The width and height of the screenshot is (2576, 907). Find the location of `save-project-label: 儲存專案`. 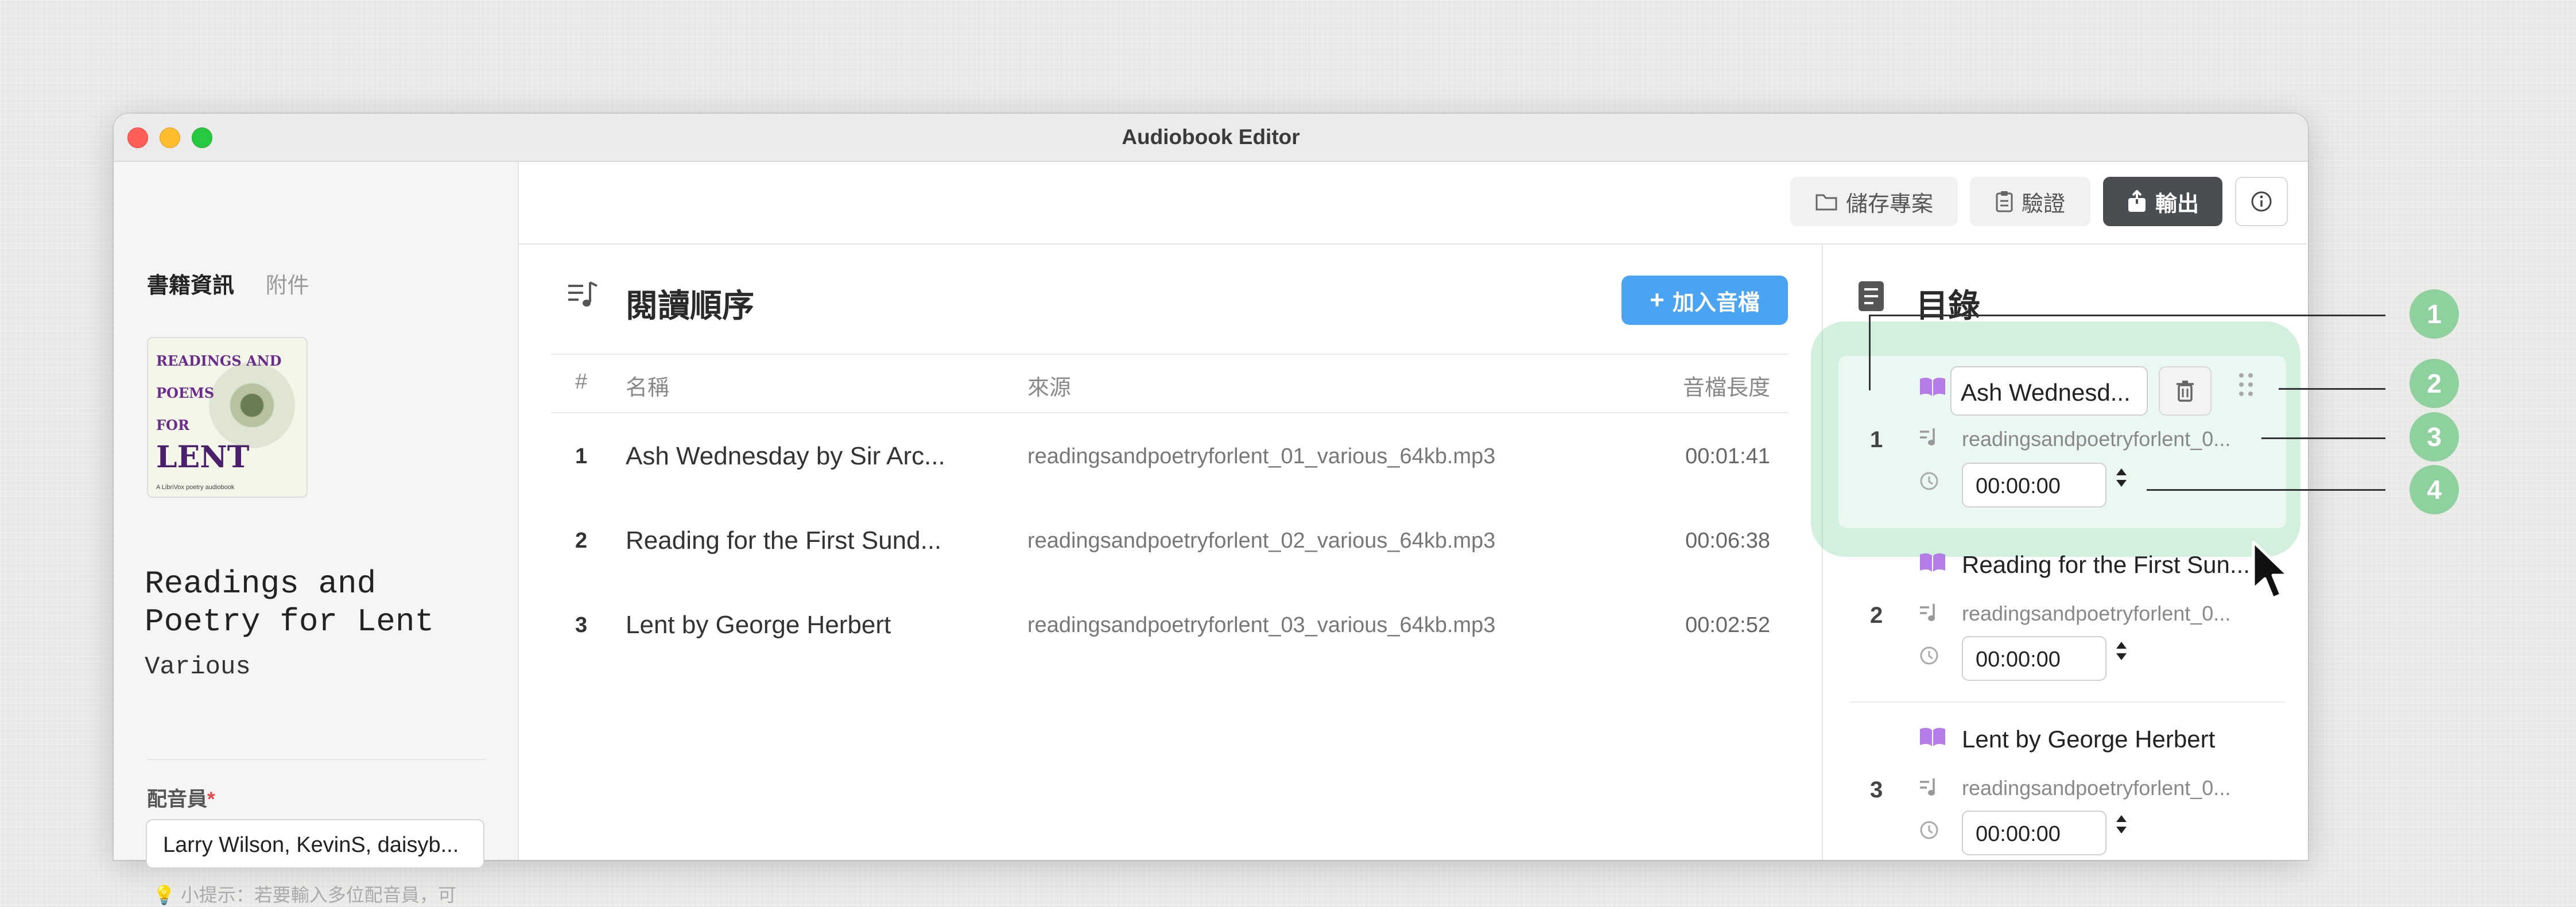

save-project-label: 儲存專案 is located at coordinates (1889, 204).